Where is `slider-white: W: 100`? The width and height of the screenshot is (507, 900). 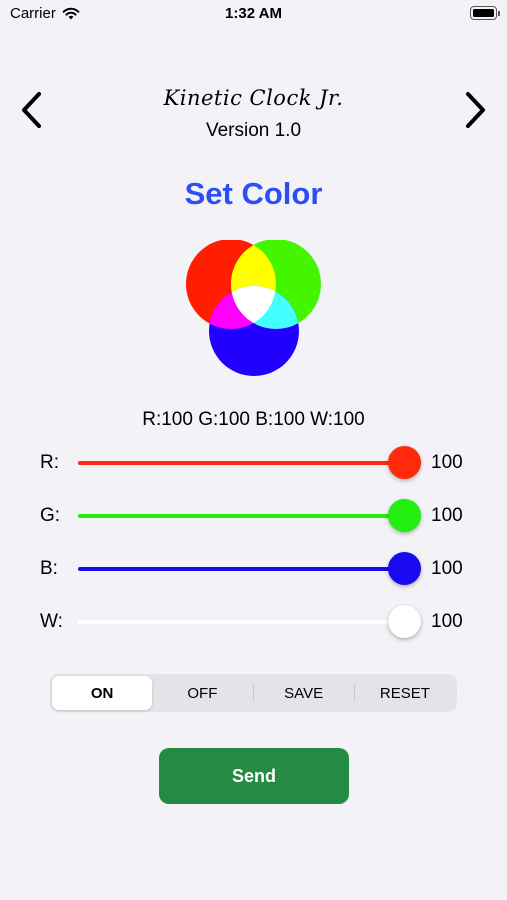
slider-white: W: 100 is located at coordinates (253, 622).